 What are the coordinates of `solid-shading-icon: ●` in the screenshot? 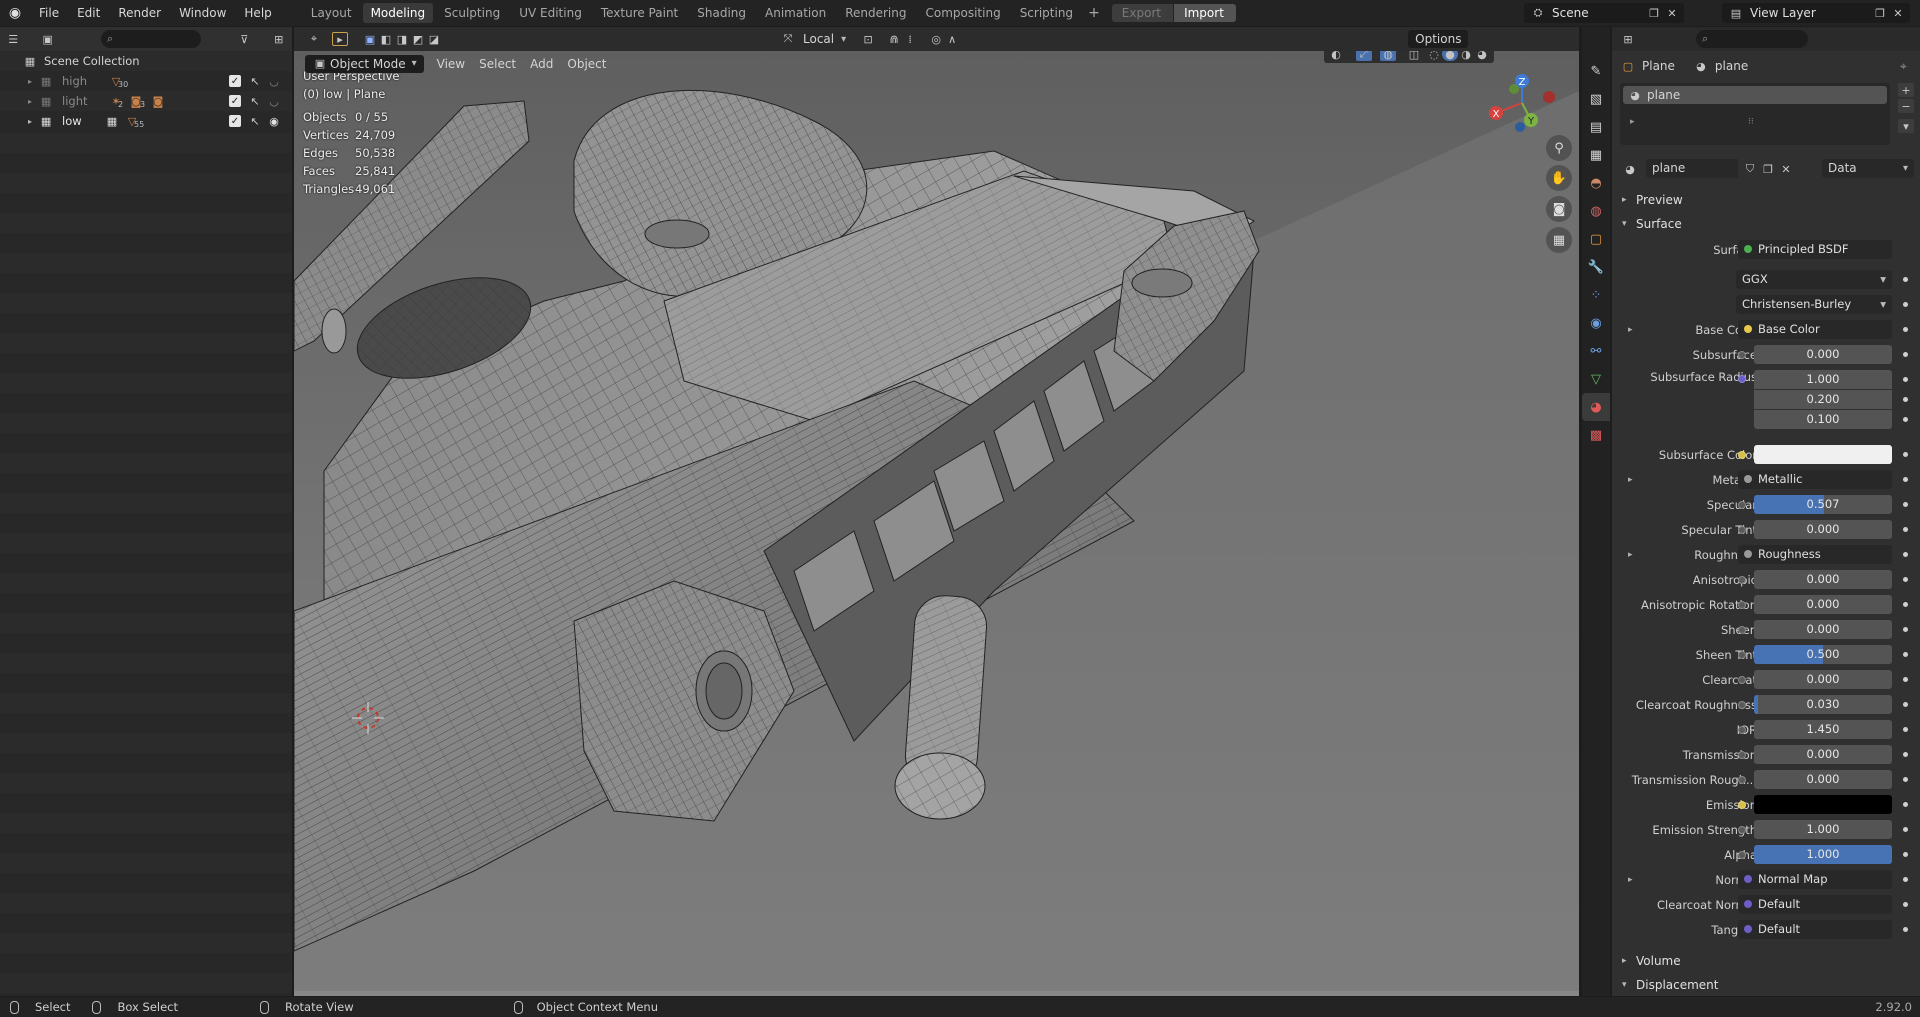 It's located at (1450, 56).